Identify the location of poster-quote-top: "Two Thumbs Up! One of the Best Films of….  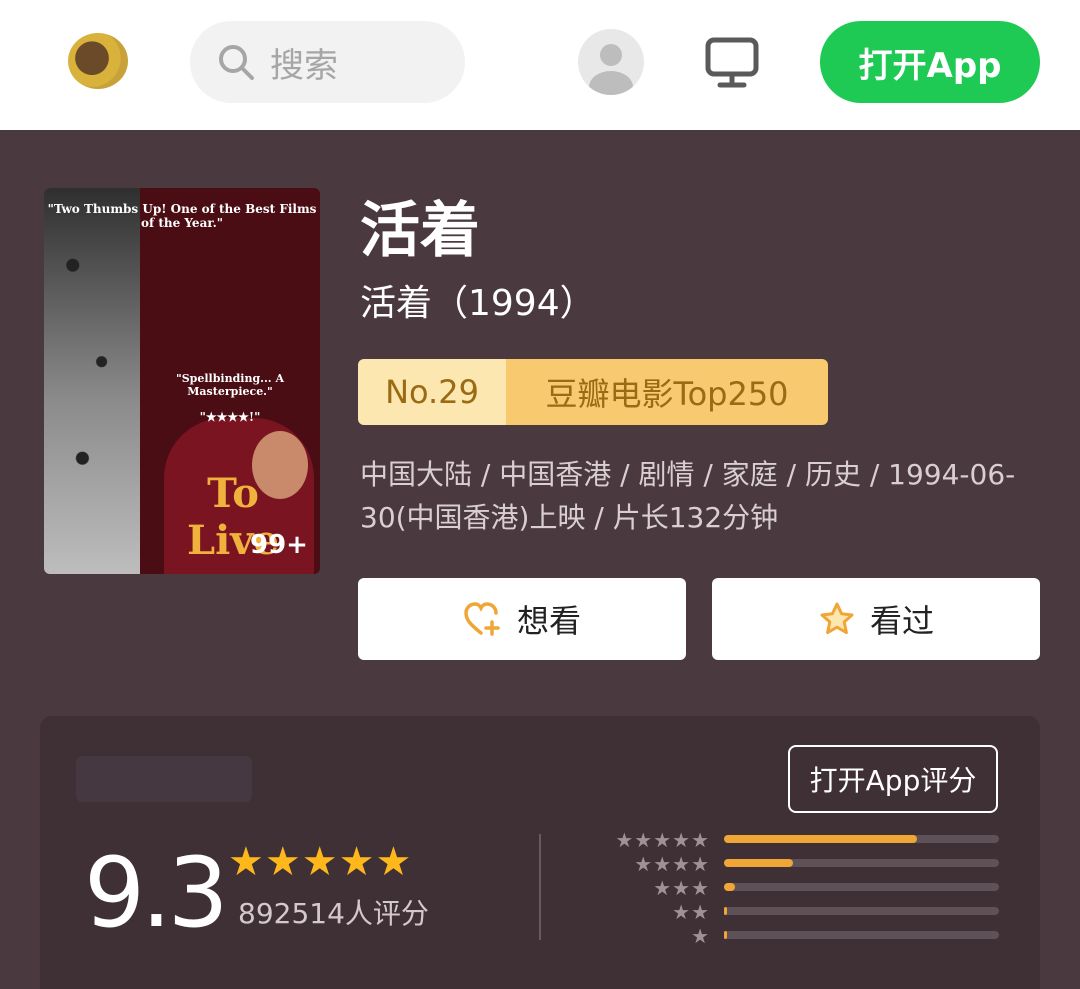
(182, 216).